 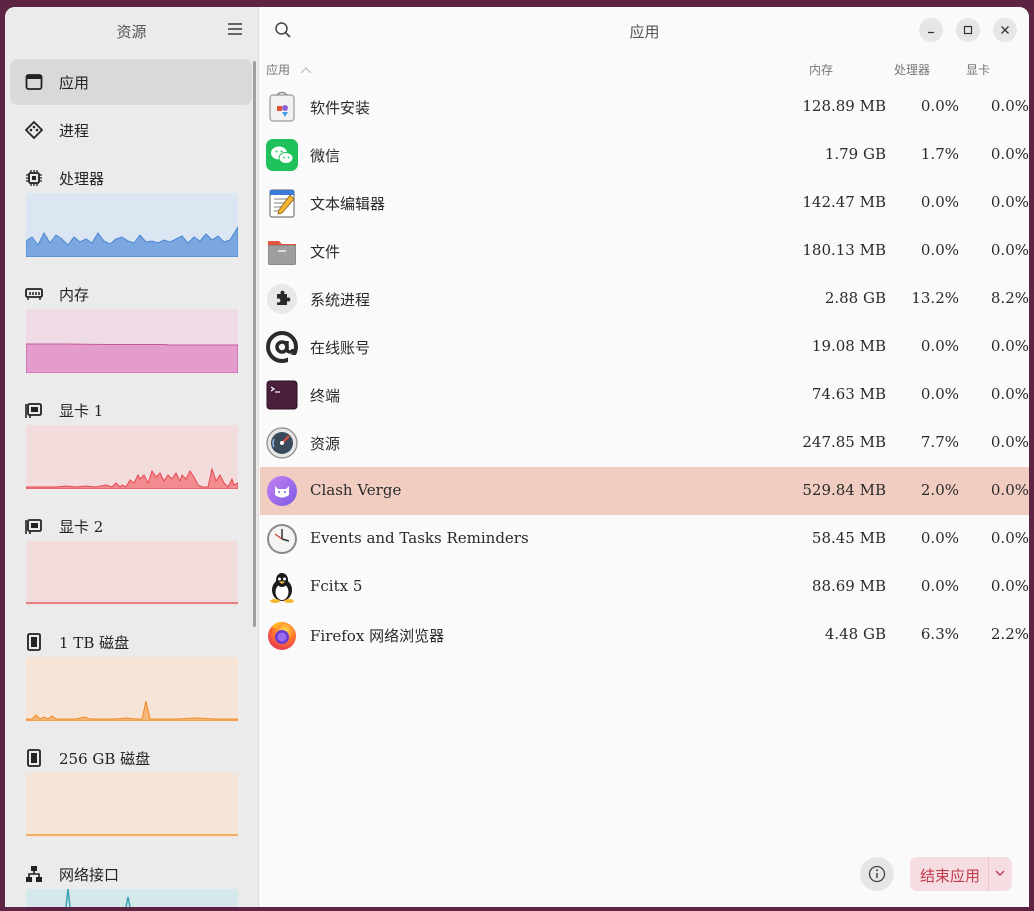 What do you see at coordinates (844, 106) in the screenshot?
I see `app-memory: 128.89 MB` at bounding box center [844, 106].